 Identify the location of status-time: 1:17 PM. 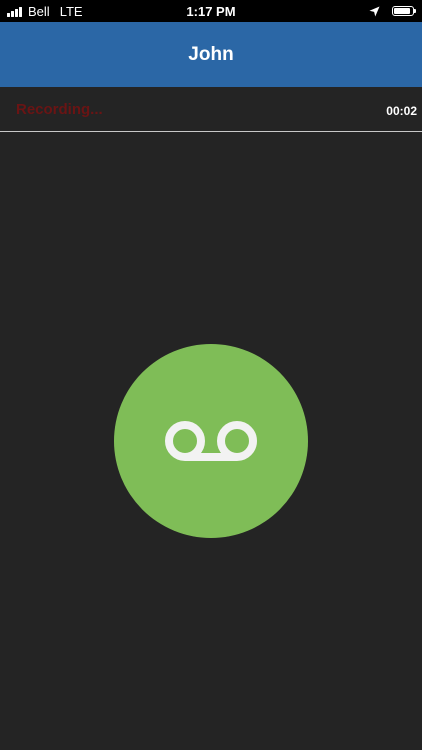
(211, 11).